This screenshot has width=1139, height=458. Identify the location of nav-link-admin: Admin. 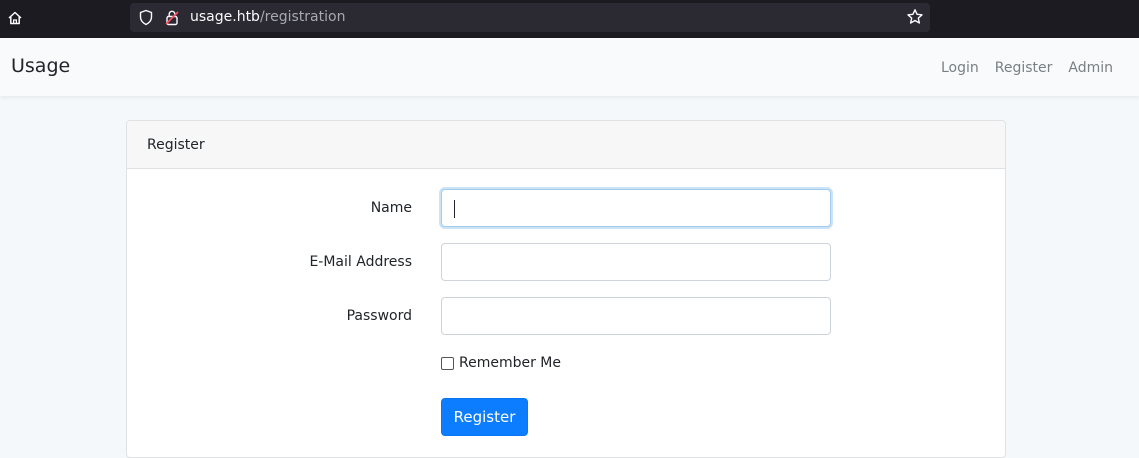
(1090, 68).